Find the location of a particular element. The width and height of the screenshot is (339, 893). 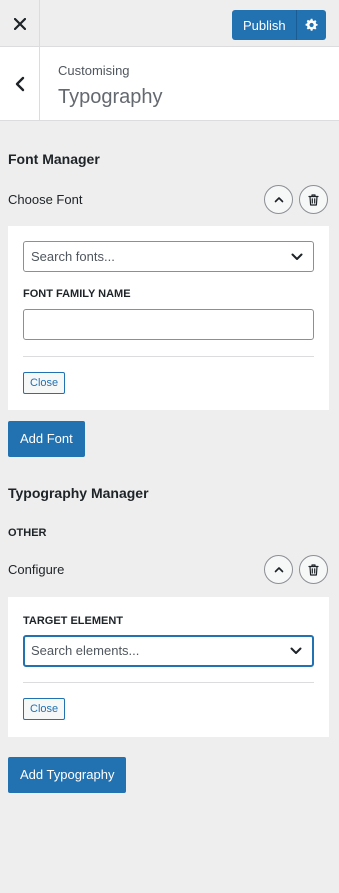

page-title: Typography is located at coordinates (110, 97).